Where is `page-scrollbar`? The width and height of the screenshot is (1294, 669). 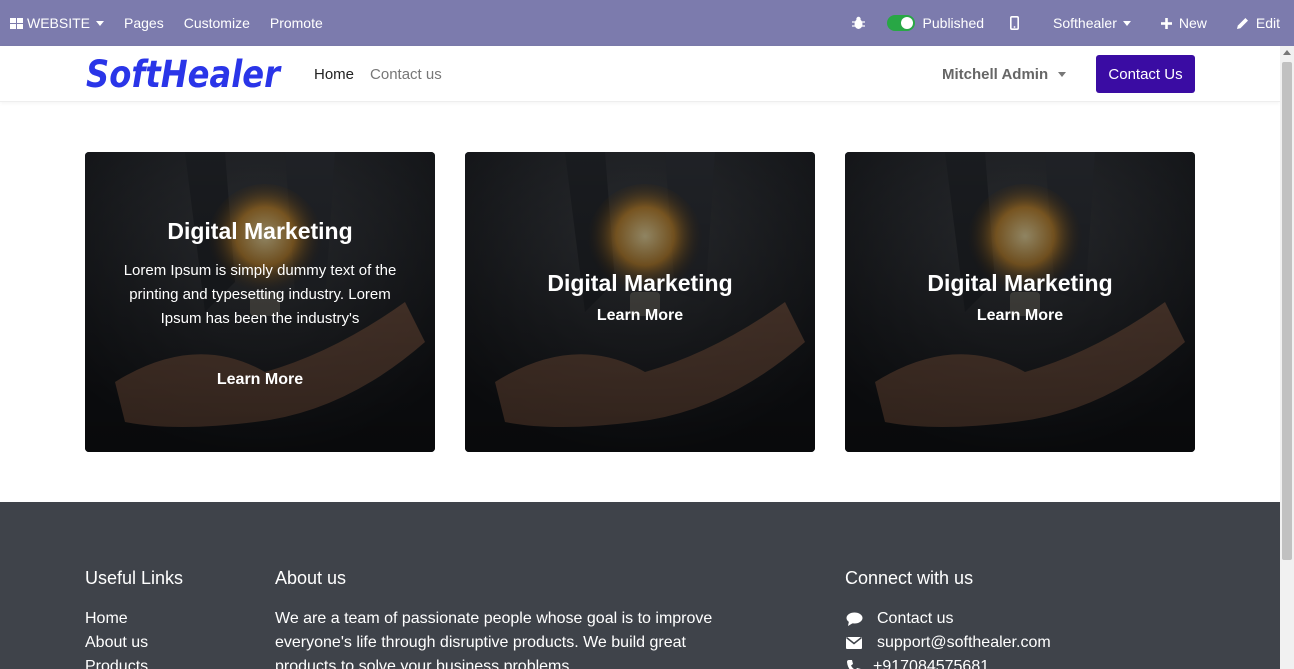
page-scrollbar is located at coordinates (1287, 357).